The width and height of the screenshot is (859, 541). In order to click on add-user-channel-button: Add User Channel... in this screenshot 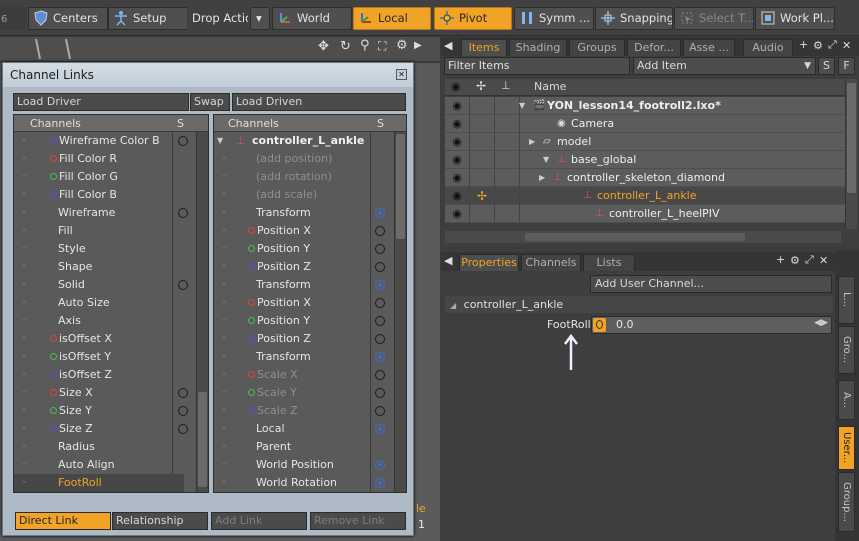, I will do `click(711, 284)`.